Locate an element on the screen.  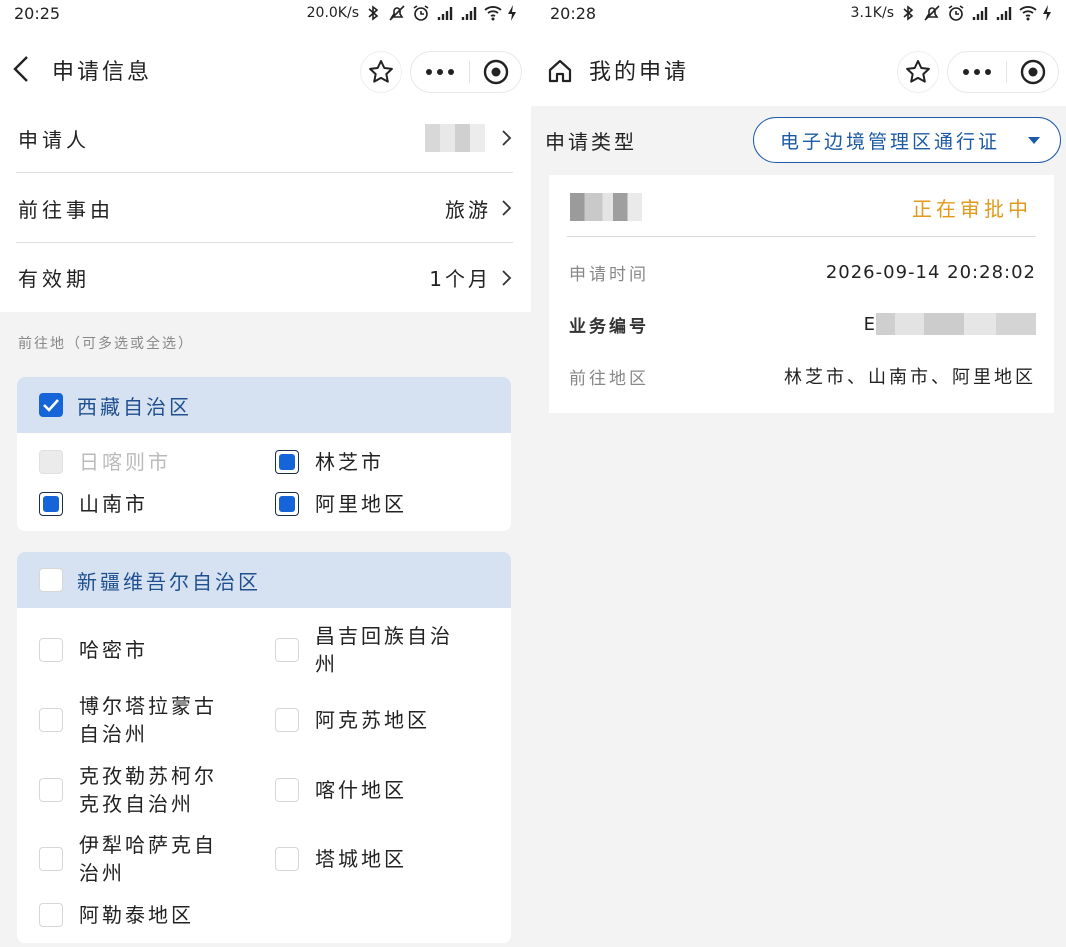
status-bar: 20:28 3.1K/s is located at coordinates (798, 15).